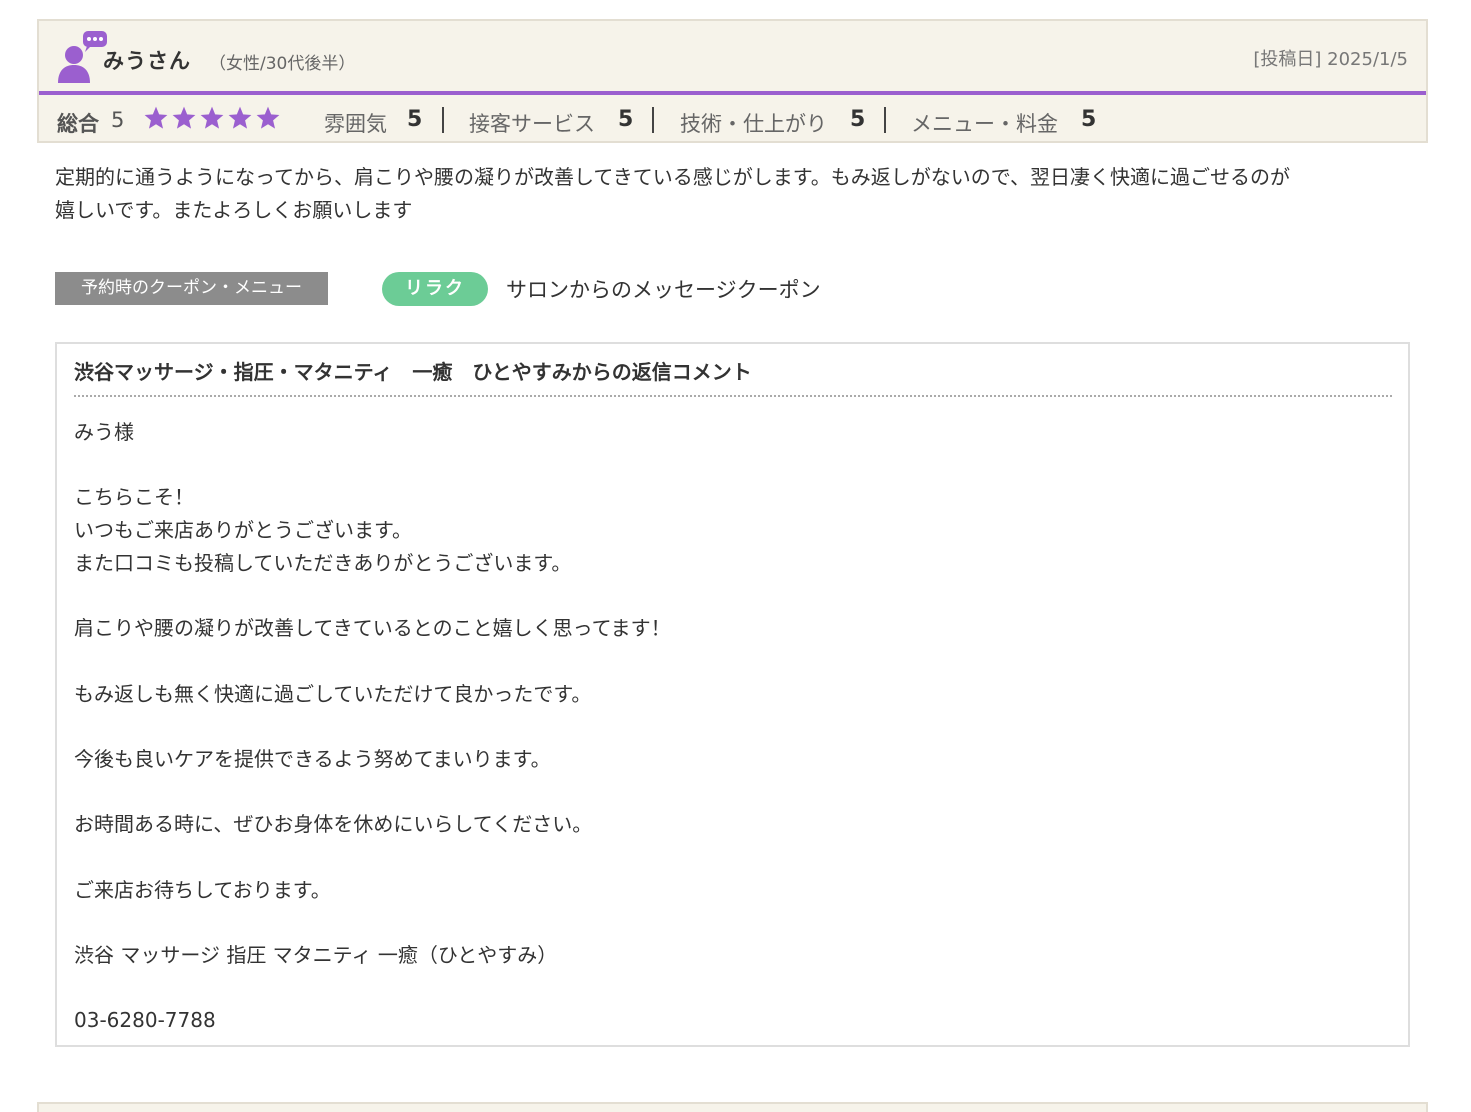 This screenshot has height=1112, width=1471. Describe the element at coordinates (355, 124) in the screenshot. I see `atmosphere-label: 雰囲気` at that location.